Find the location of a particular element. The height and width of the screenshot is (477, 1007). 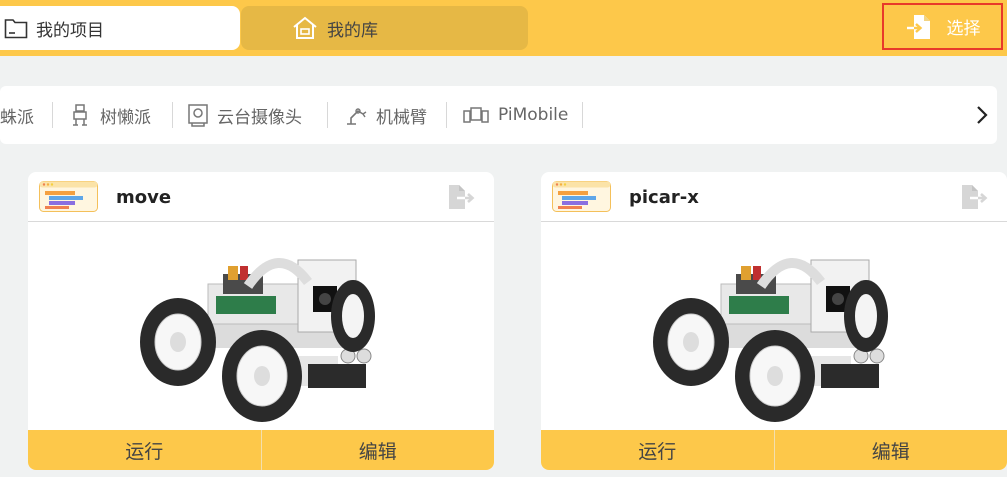

category-label: 树懒派 is located at coordinates (125, 117).